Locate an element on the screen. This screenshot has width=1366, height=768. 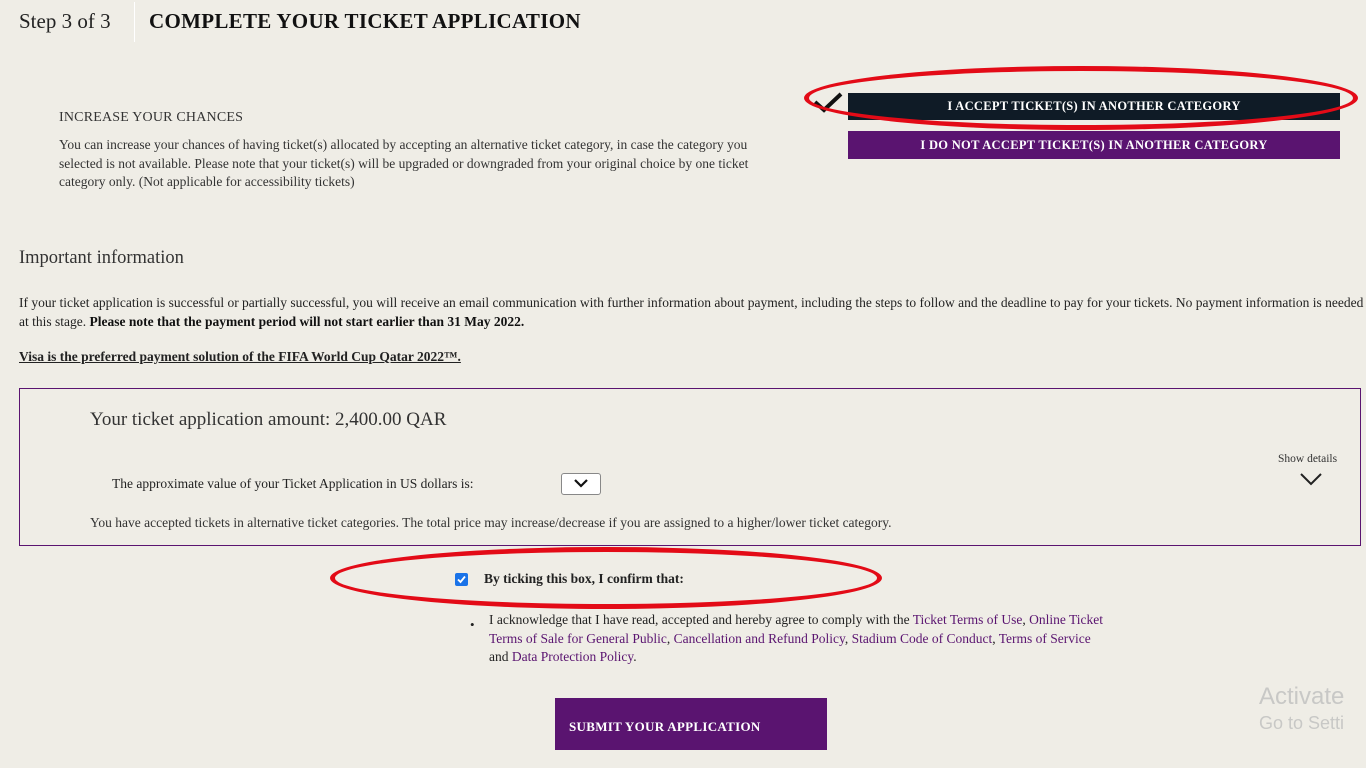
usd-value-dropdown is located at coordinates (581, 484).